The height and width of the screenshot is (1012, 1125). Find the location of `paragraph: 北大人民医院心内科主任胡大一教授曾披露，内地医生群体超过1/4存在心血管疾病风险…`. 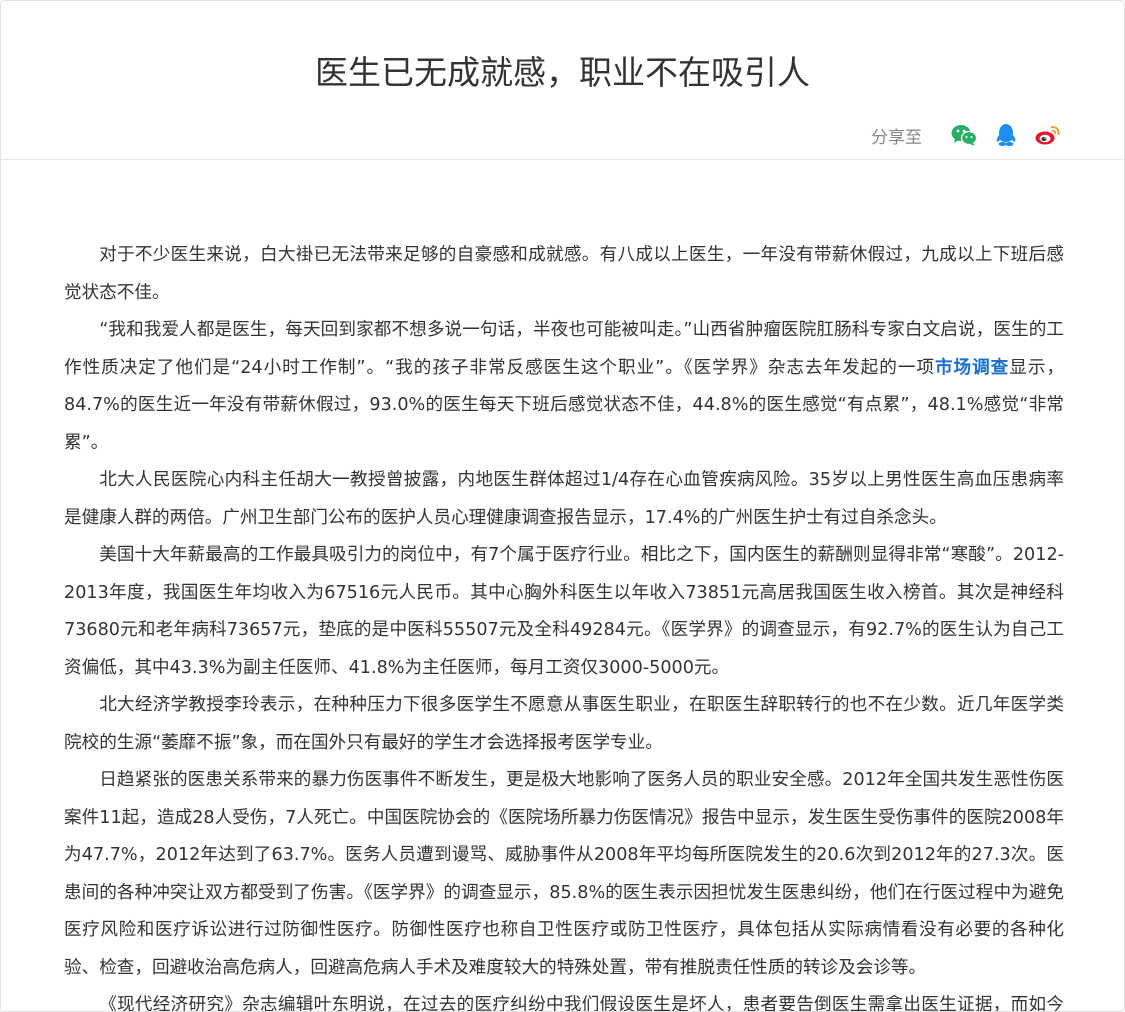

paragraph: 北大人民医院心内科主任胡大一教授曾披露，内地医生群体超过1/4存在心血管疾病风险… is located at coordinates (564, 499).